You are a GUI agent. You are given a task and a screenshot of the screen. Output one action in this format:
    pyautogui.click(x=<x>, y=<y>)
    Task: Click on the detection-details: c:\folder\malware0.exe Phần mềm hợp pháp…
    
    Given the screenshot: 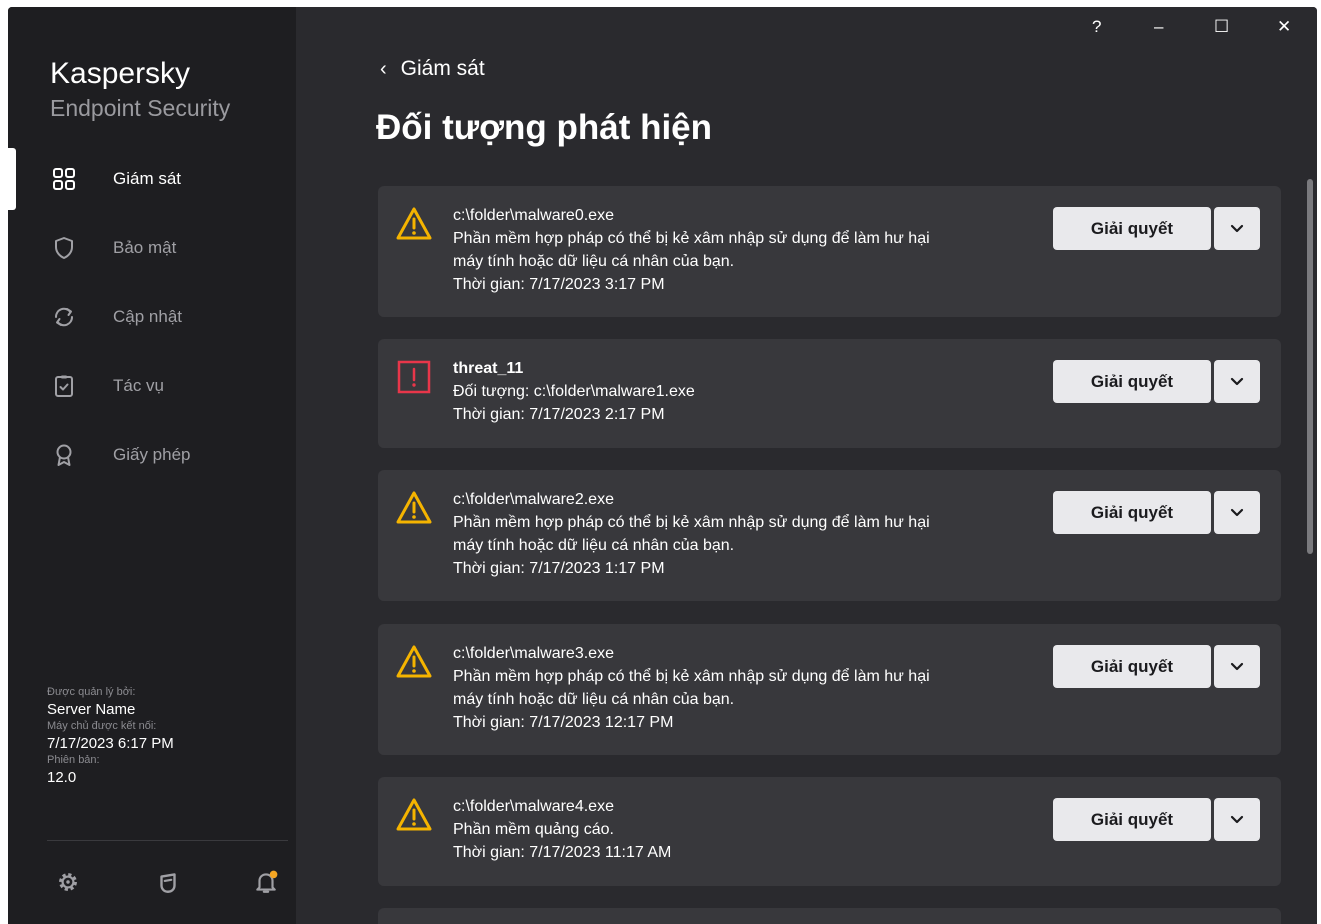 What is the action you would take?
    pyautogui.click(x=743, y=250)
    